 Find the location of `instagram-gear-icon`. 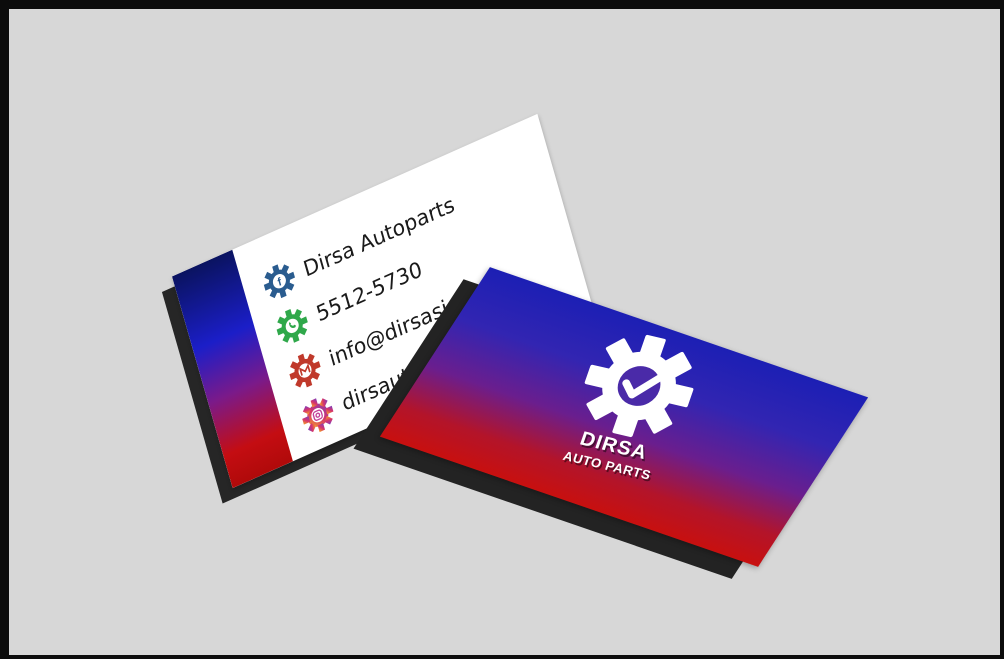

instagram-gear-icon is located at coordinates (318, 415).